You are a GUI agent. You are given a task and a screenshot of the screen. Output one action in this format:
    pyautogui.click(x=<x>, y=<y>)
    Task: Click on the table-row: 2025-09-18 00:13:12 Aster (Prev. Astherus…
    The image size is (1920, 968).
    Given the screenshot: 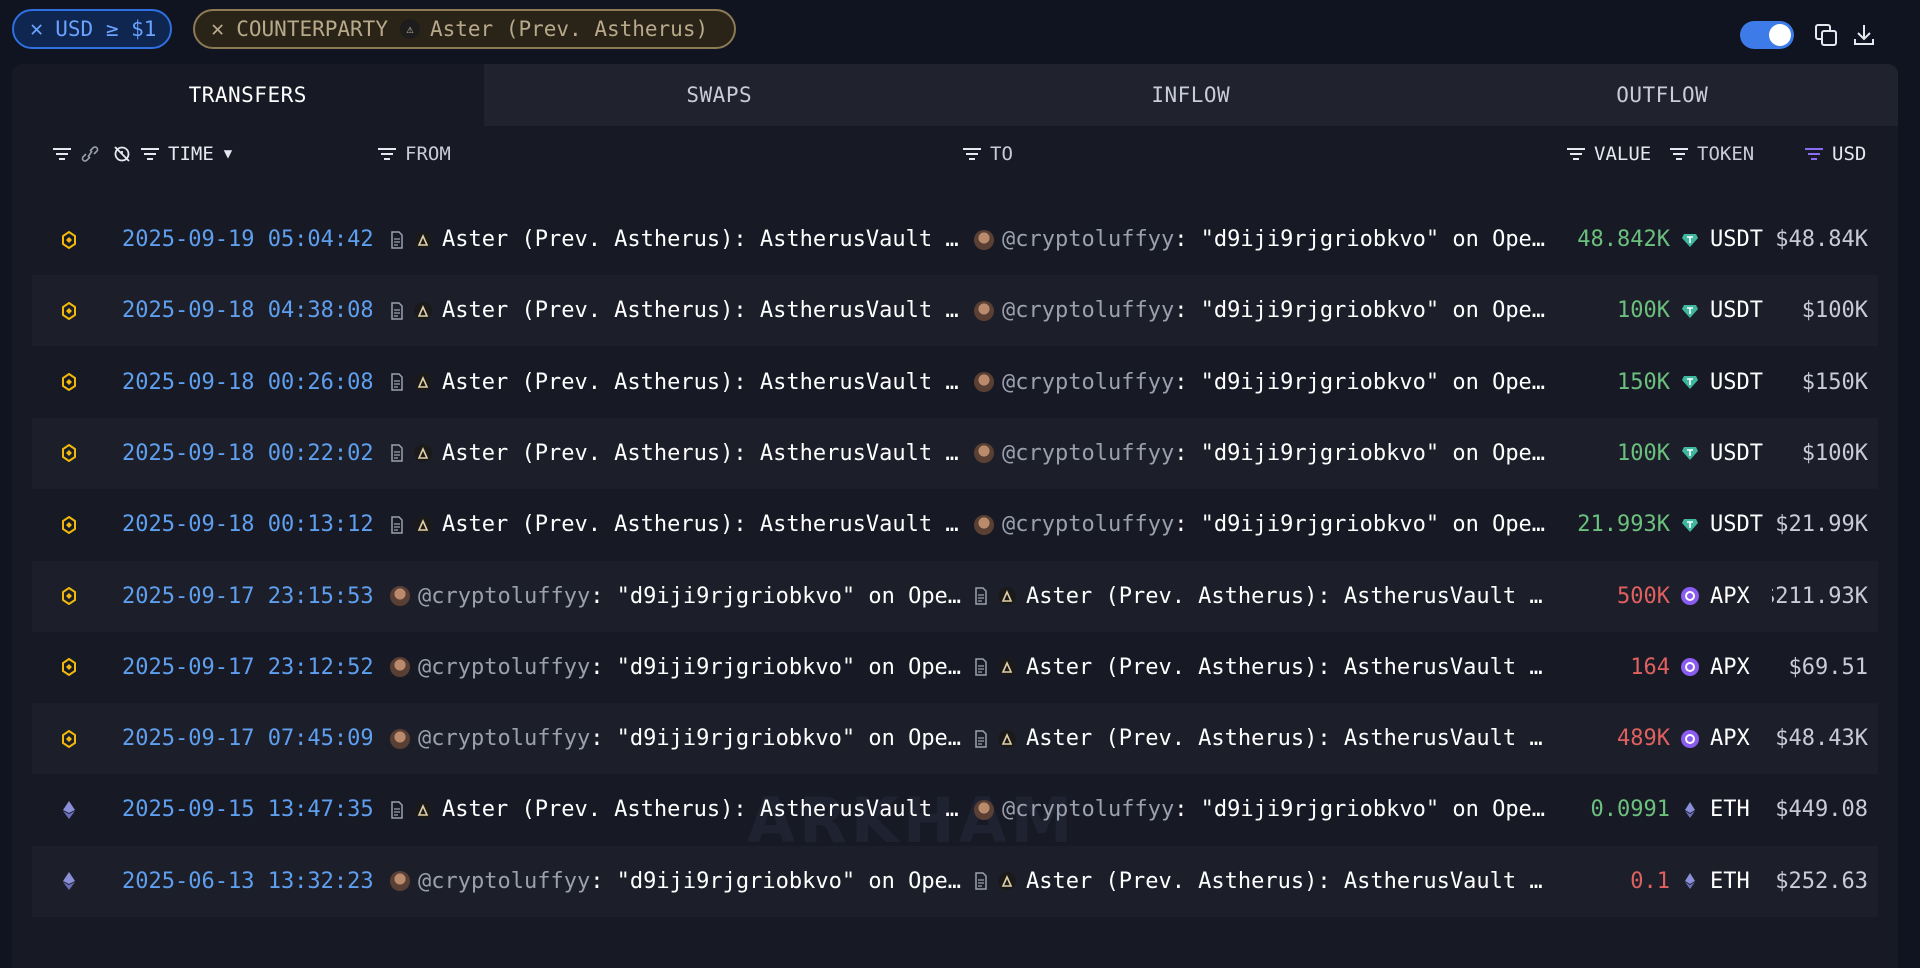 What is the action you would take?
    pyautogui.click(x=955, y=524)
    